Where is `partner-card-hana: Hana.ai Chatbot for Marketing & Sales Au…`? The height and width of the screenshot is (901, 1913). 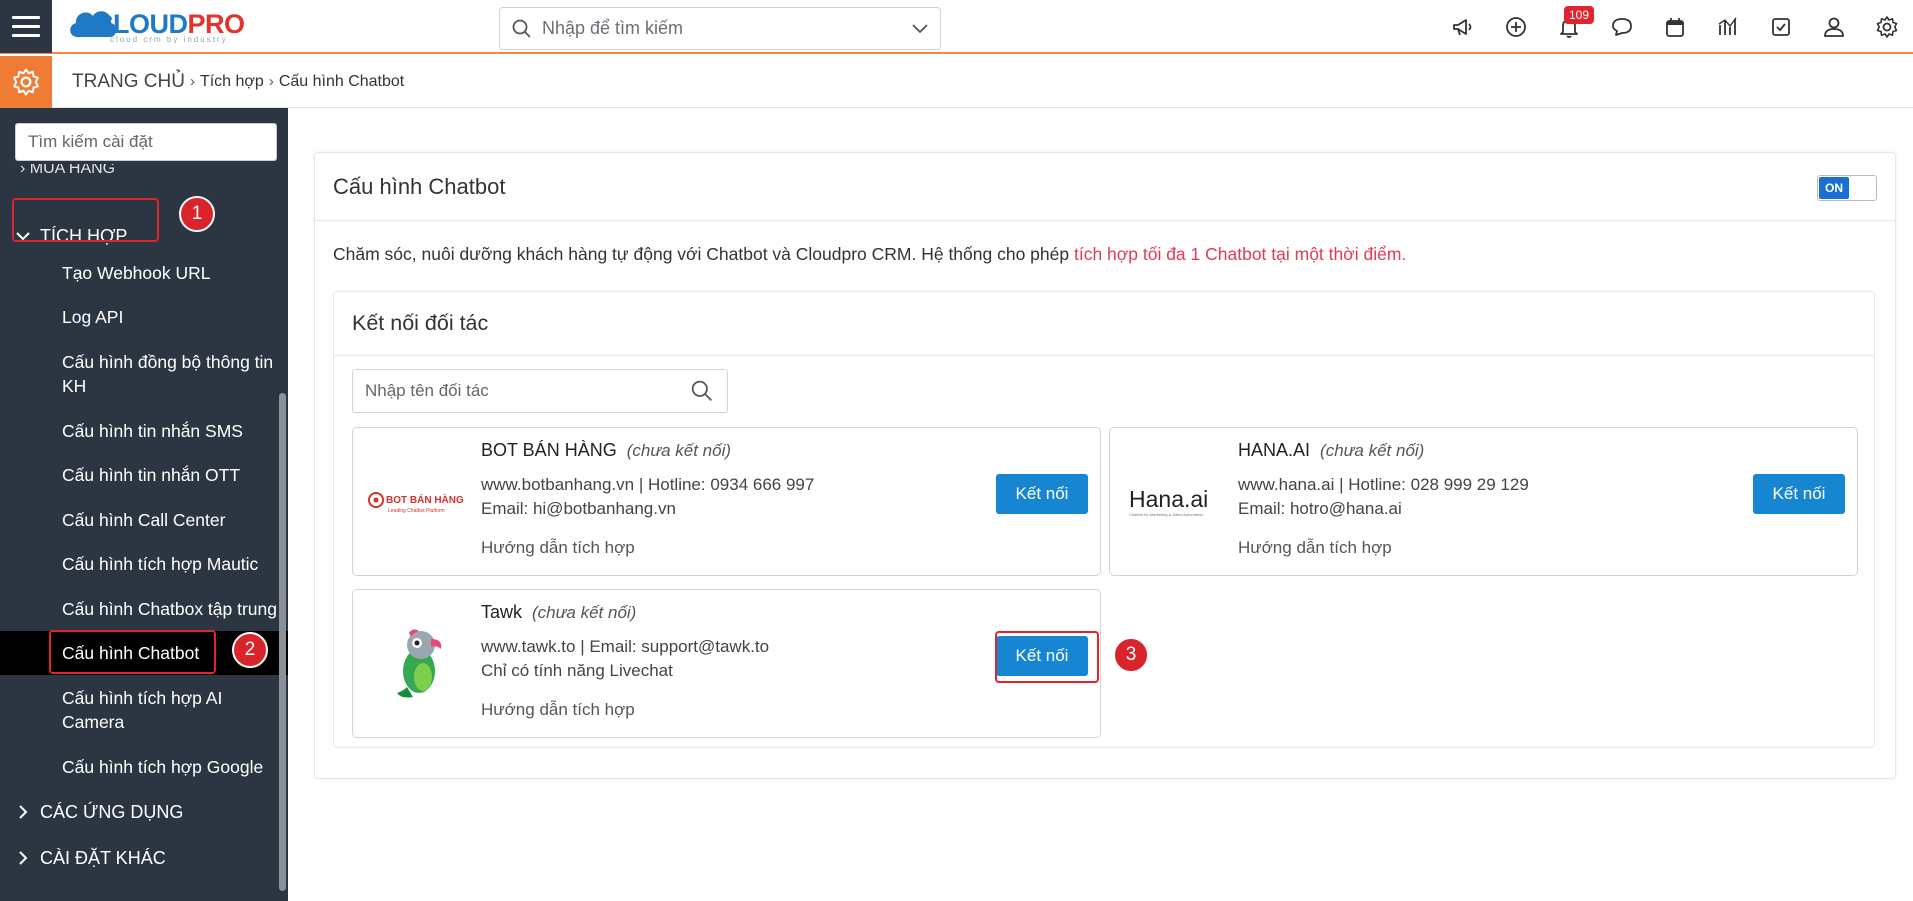
partner-card-hana: Hana.ai Chatbot for Marketing & Sales Au… is located at coordinates (1483, 501).